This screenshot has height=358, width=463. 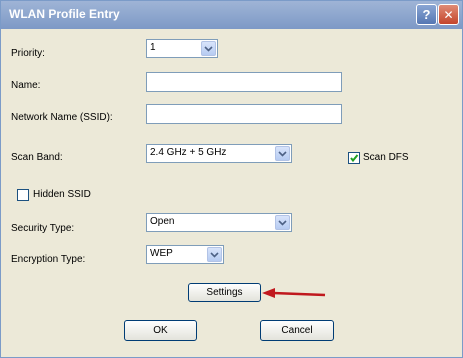 I want to click on ssid-field, so click(x=244, y=114).